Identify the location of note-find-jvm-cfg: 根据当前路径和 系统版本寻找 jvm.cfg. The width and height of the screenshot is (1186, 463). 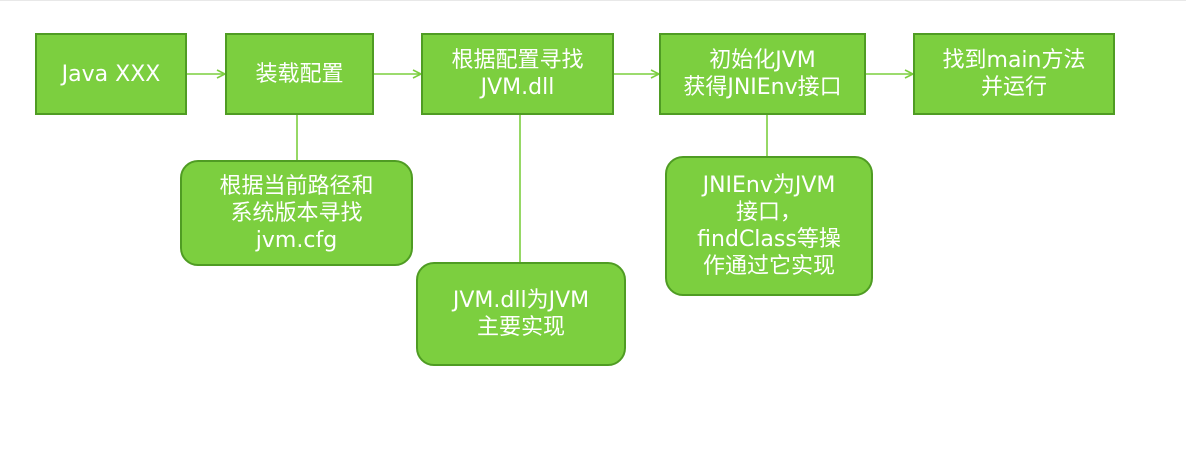
(296, 213).